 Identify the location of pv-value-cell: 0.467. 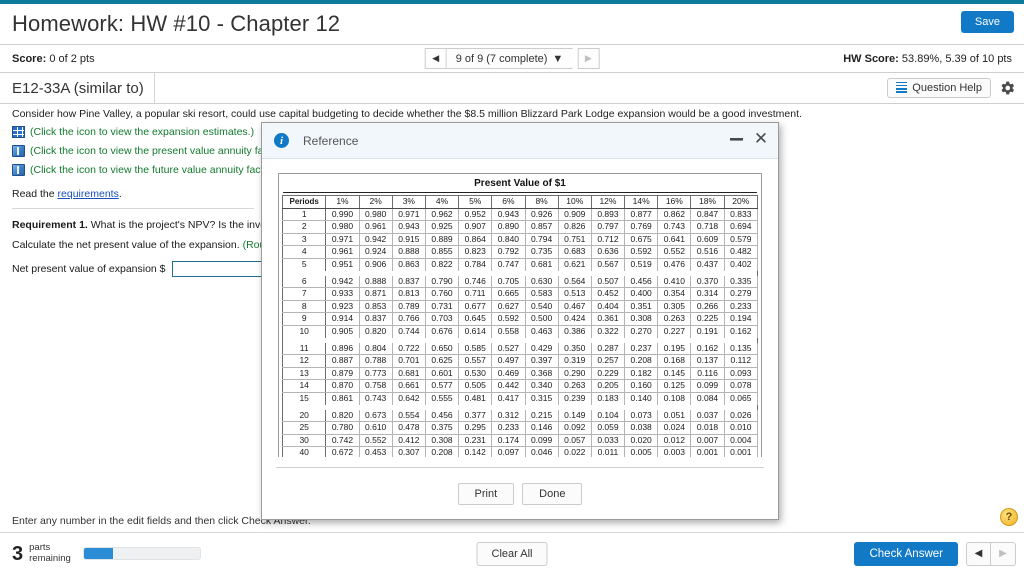
(574, 306).